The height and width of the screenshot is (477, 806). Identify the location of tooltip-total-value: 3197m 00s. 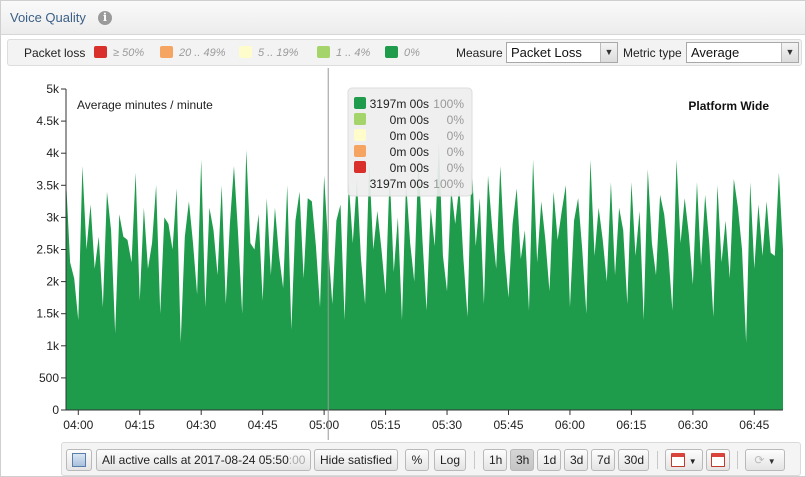
(399, 184).